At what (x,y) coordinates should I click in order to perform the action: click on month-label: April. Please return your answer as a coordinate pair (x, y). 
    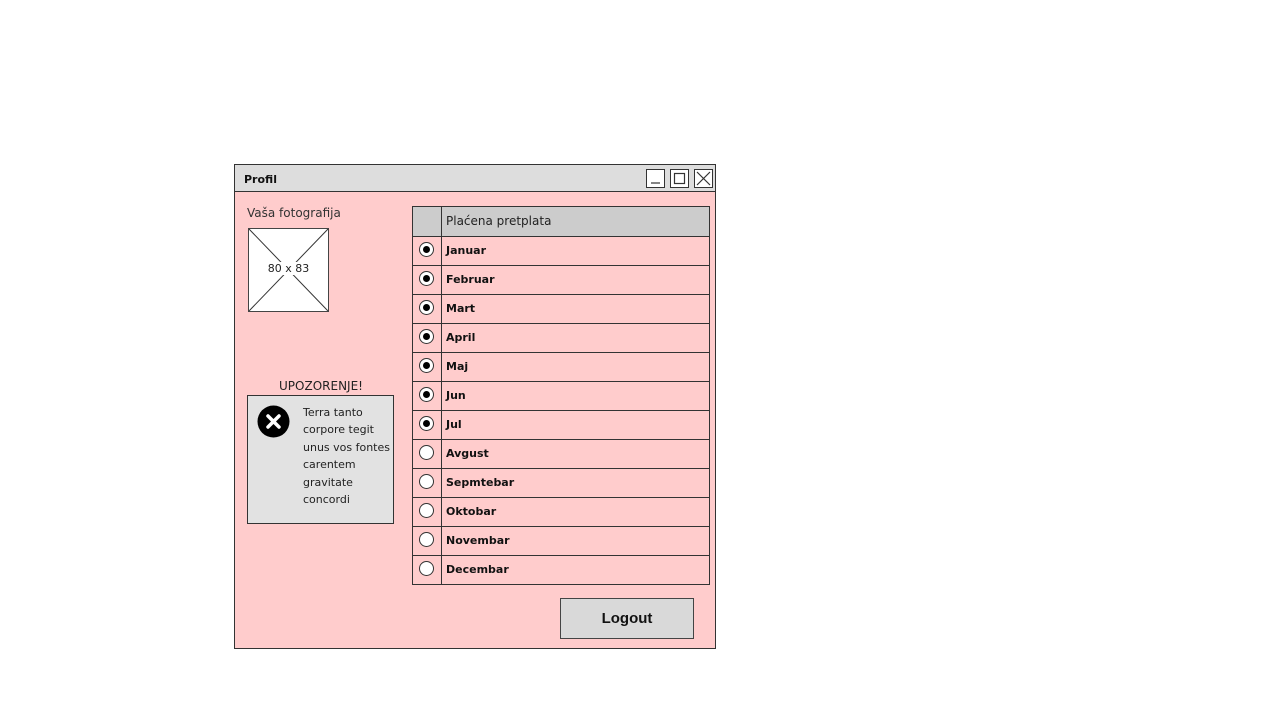
    Looking at the image, I should click on (461, 337).